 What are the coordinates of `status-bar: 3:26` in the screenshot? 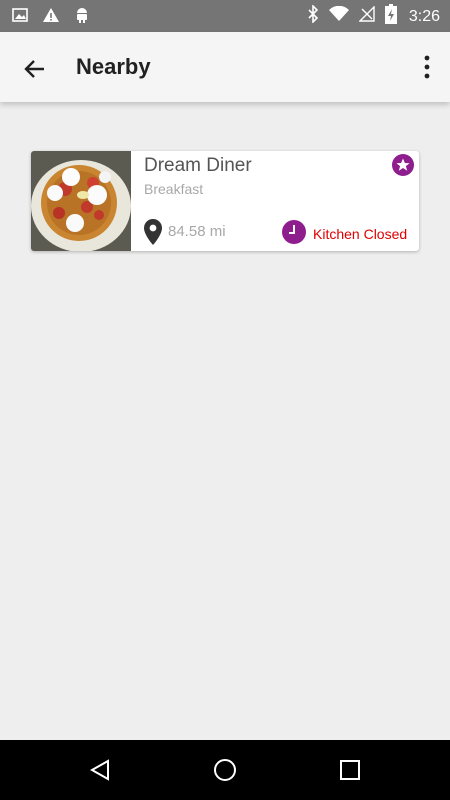 It's located at (225, 16).